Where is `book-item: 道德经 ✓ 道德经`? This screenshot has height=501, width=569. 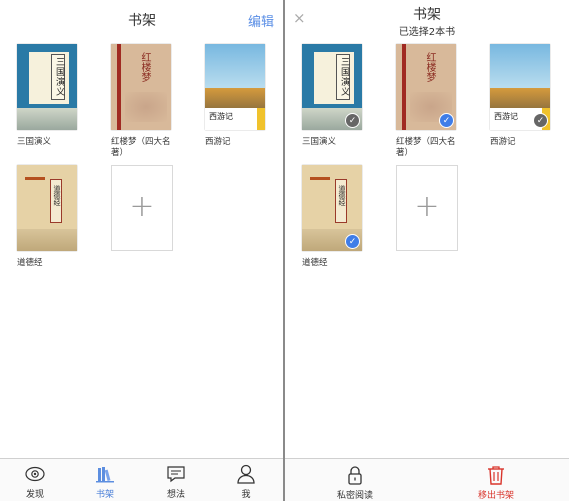 book-item: 道德经 ✓ 道德经 is located at coordinates (333, 217).